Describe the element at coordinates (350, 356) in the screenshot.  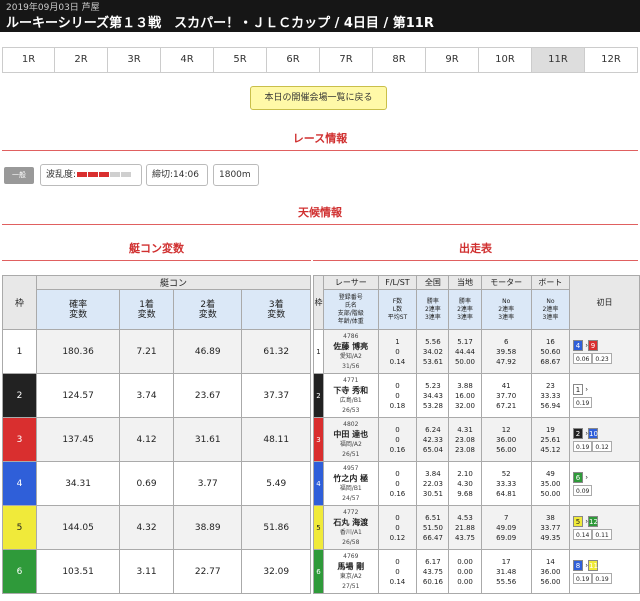
I see `racer-branch: 愛知/A2` at that location.